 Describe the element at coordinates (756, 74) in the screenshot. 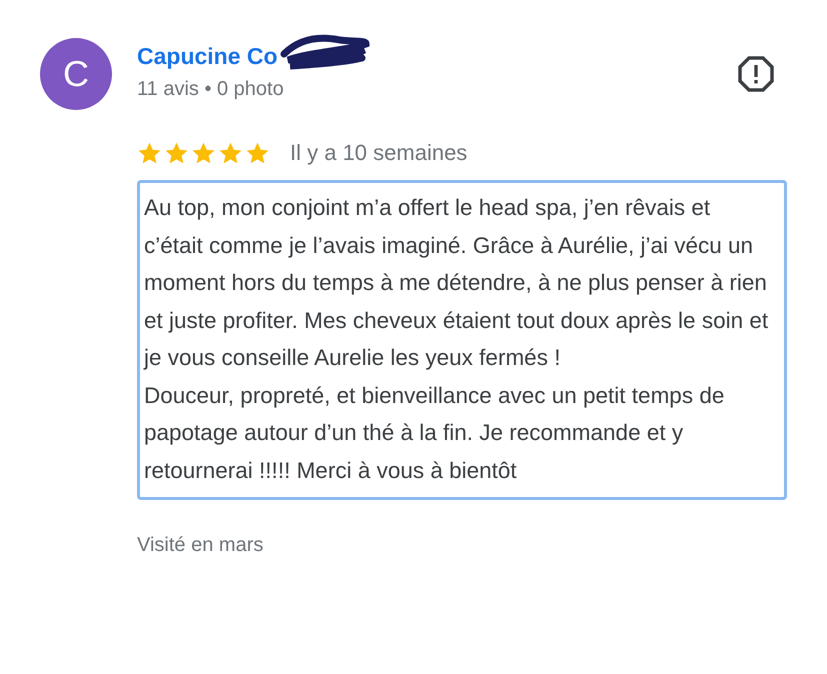

I see `report-icon` at that location.